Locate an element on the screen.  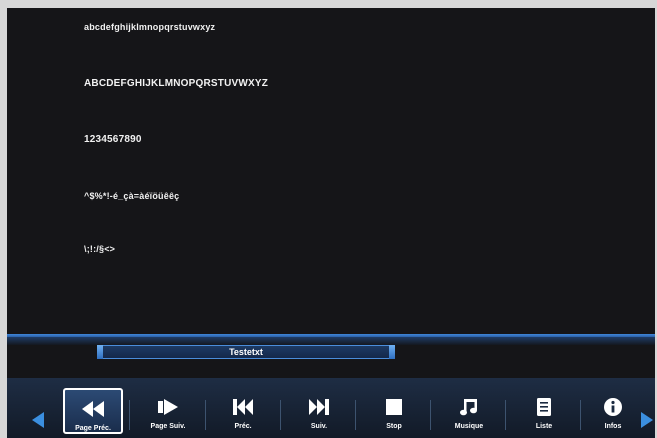
text-line: abcdefghijklmnopqrstuvwxyz is located at coordinates (150, 27).